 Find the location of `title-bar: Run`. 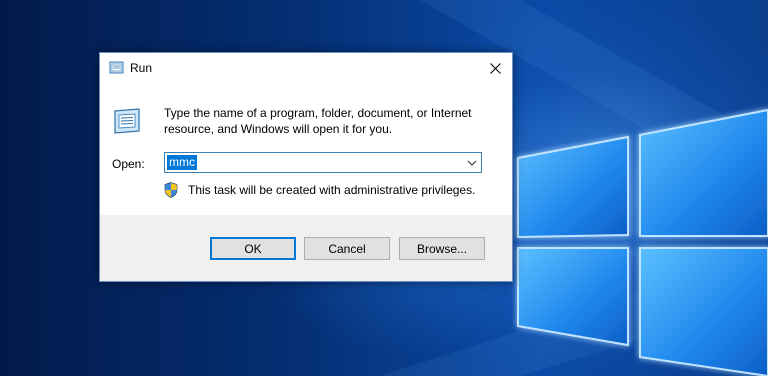

title-bar: Run is located at coordinates (306, 68).